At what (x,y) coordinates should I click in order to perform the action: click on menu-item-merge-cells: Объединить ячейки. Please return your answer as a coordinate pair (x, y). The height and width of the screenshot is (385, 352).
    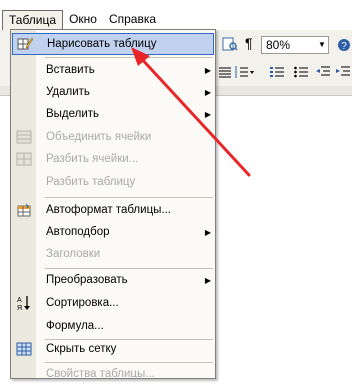
    Looking at the image, I should click on (113, 137).